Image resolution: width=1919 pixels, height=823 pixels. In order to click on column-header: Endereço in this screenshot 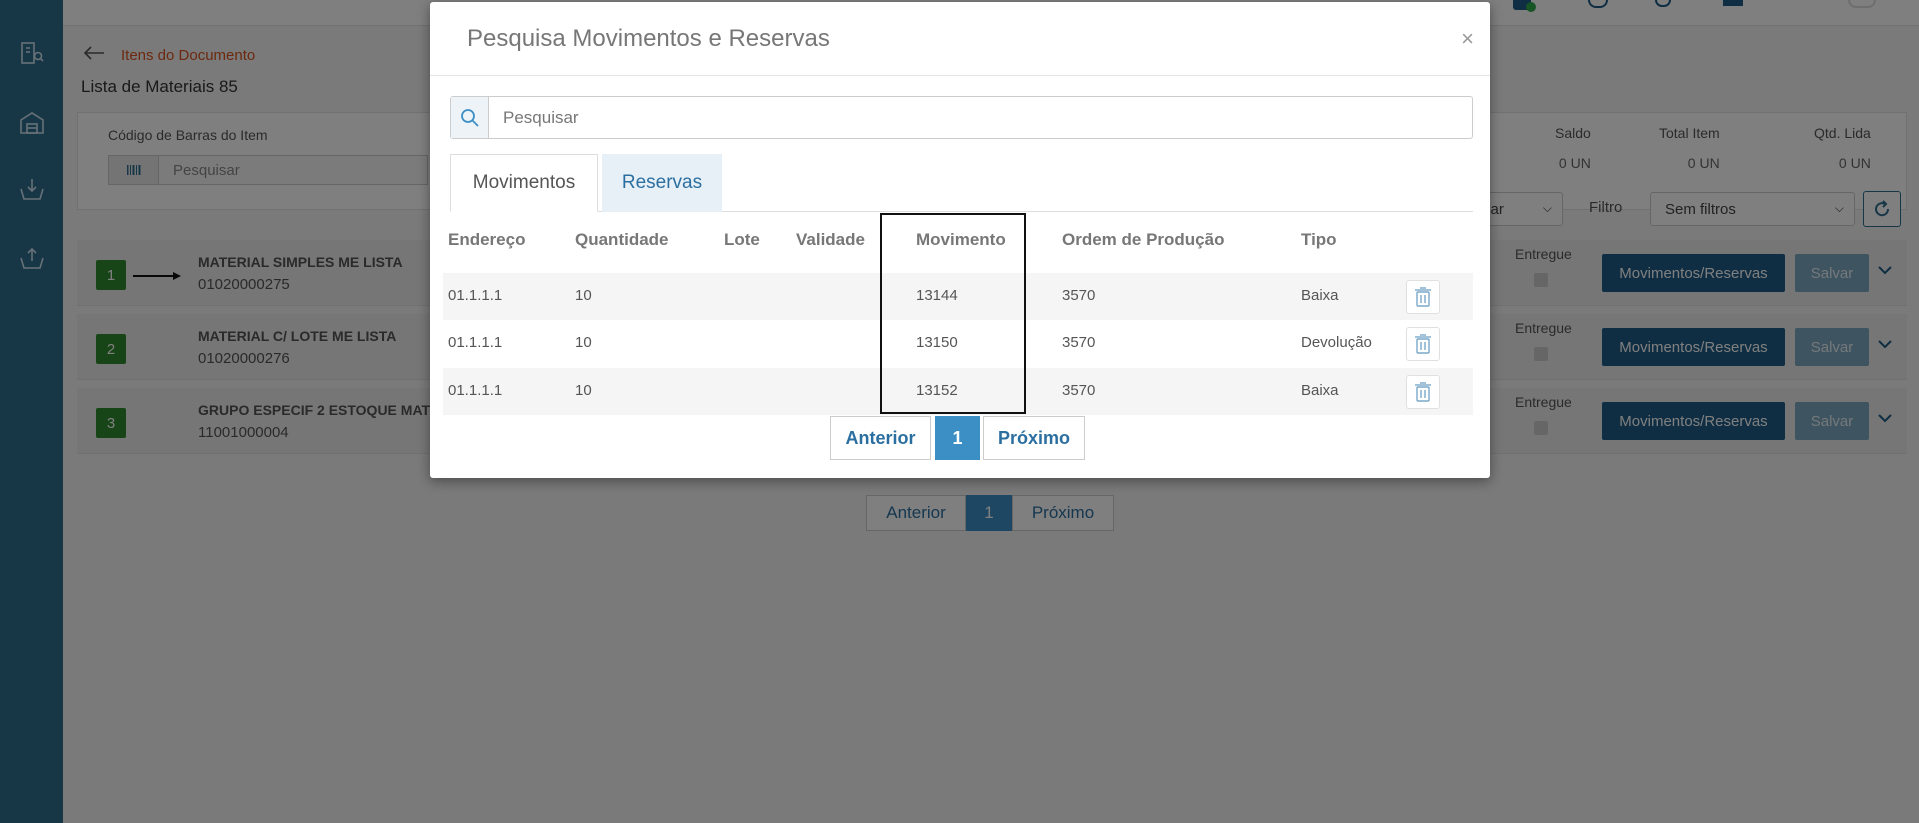, I will do `click(487, 239)`.